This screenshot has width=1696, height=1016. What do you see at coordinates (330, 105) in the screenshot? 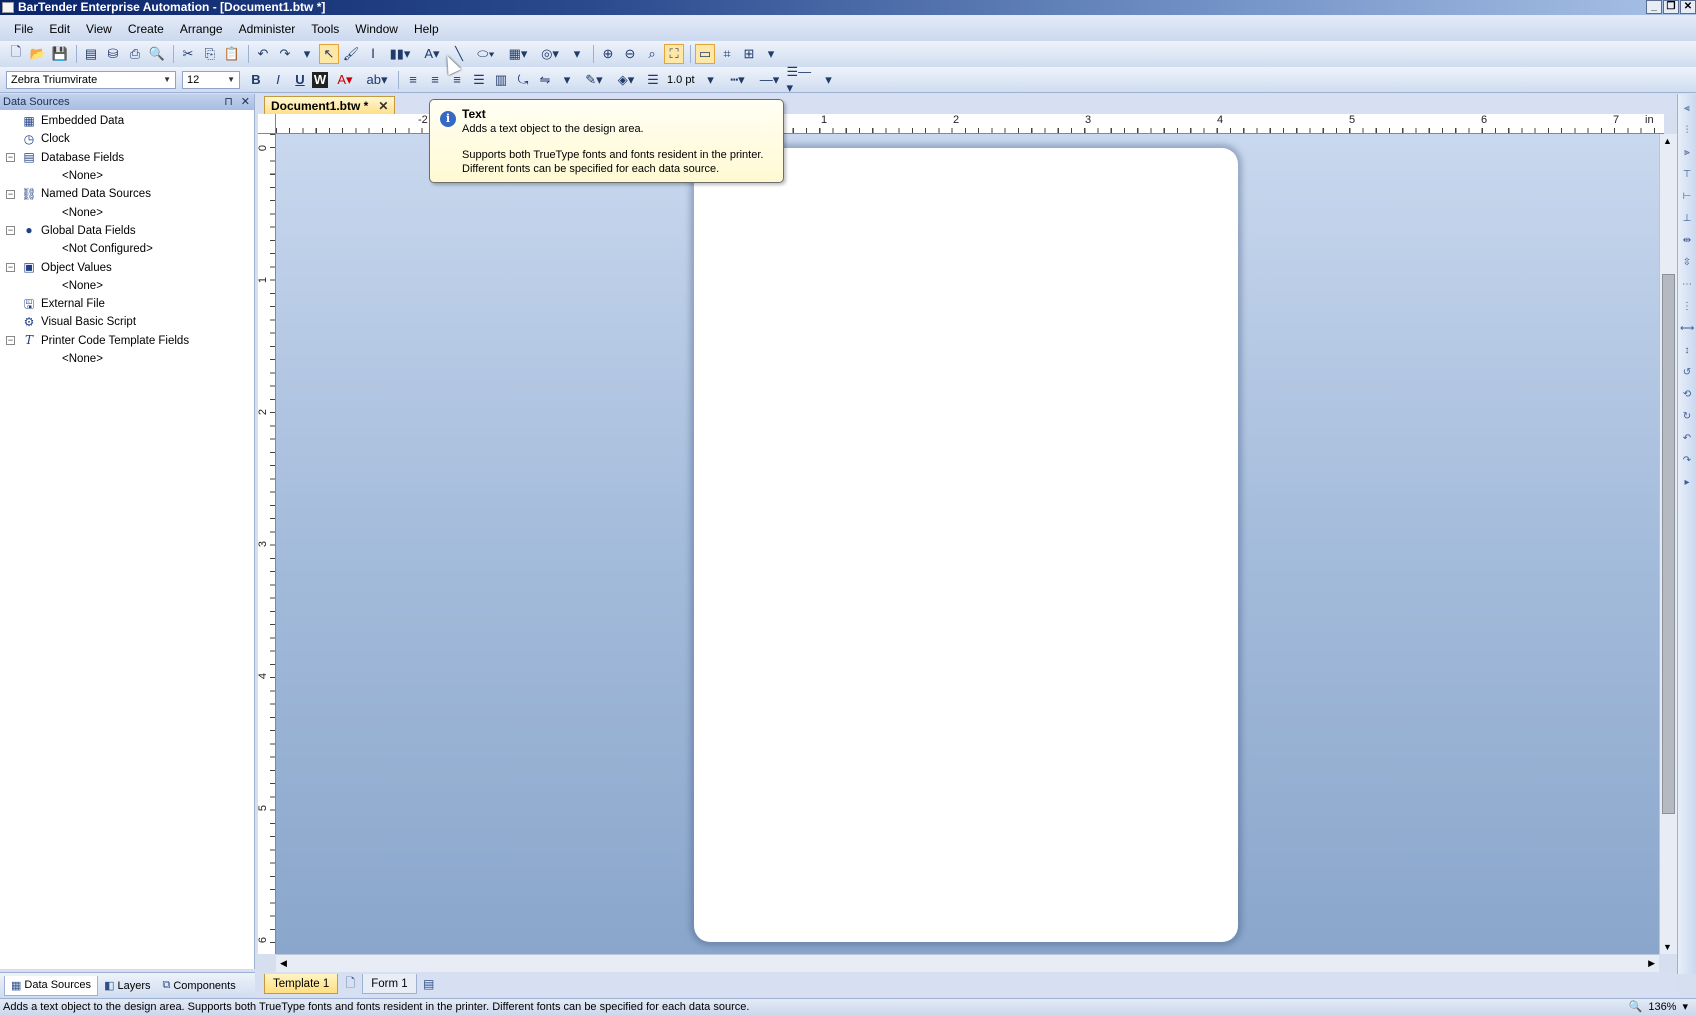
I see `document-tab: Document1.btw * ✕` at bounding box center [330, 105].